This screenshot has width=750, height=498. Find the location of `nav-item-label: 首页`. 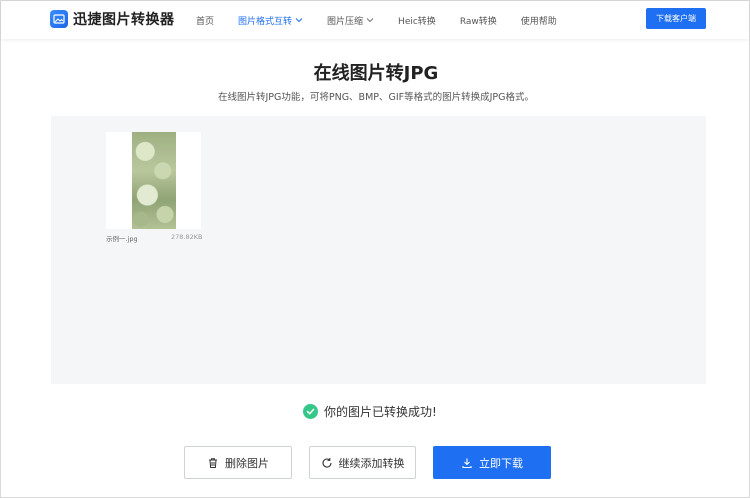

nav-item-label: 首页 is located at coordinates (205, 21).